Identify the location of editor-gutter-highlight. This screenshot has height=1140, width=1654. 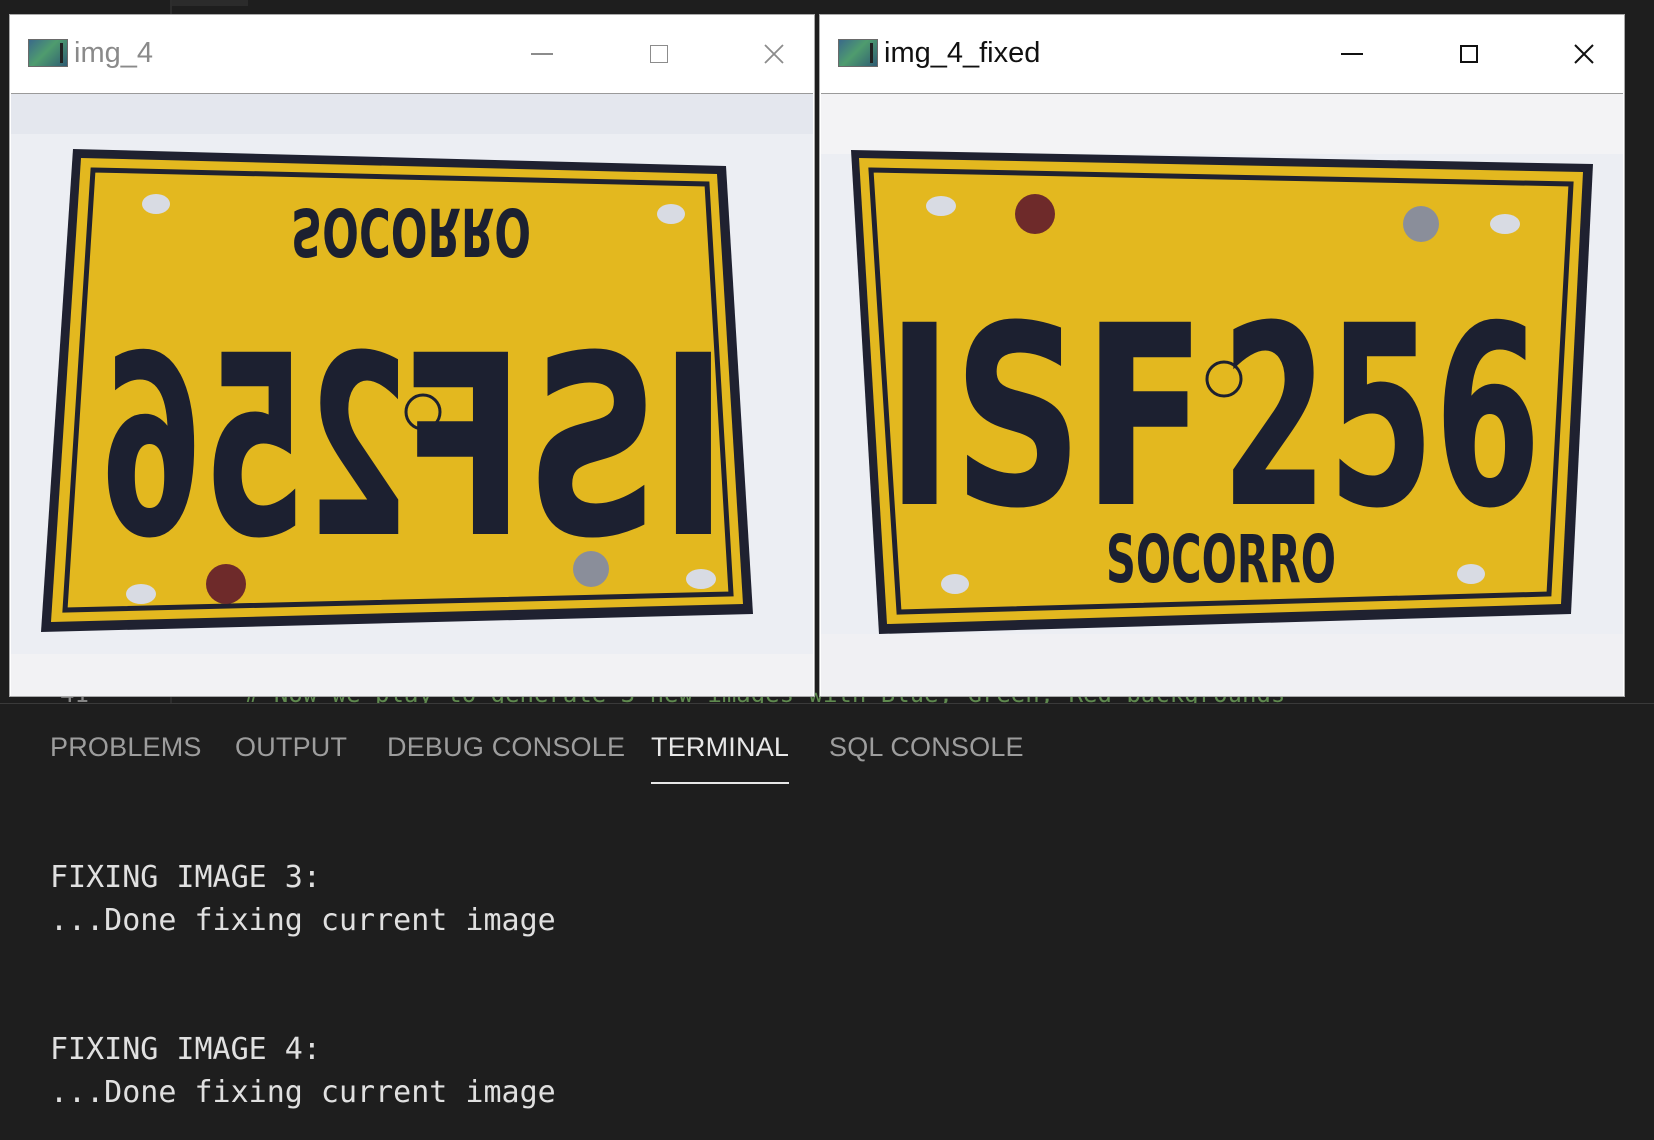
(210, 3).